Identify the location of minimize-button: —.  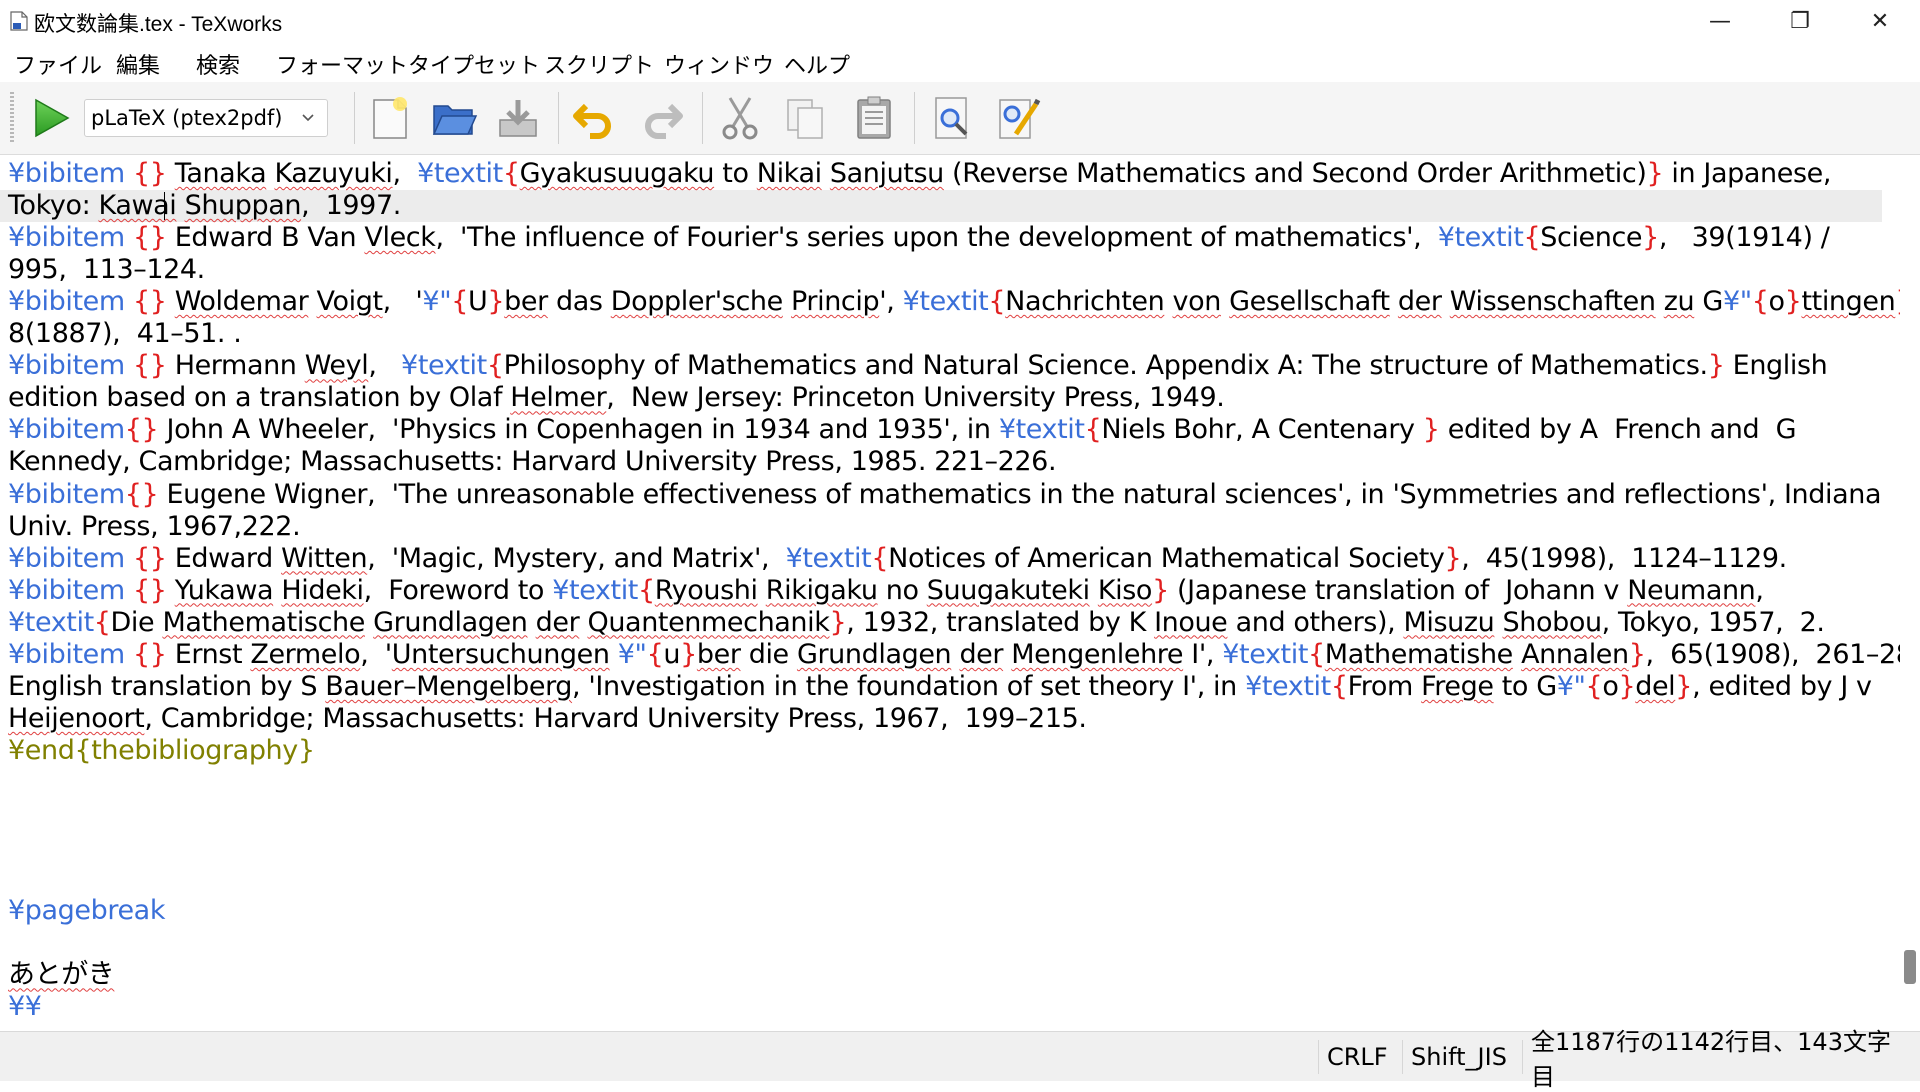
(1720, 21).